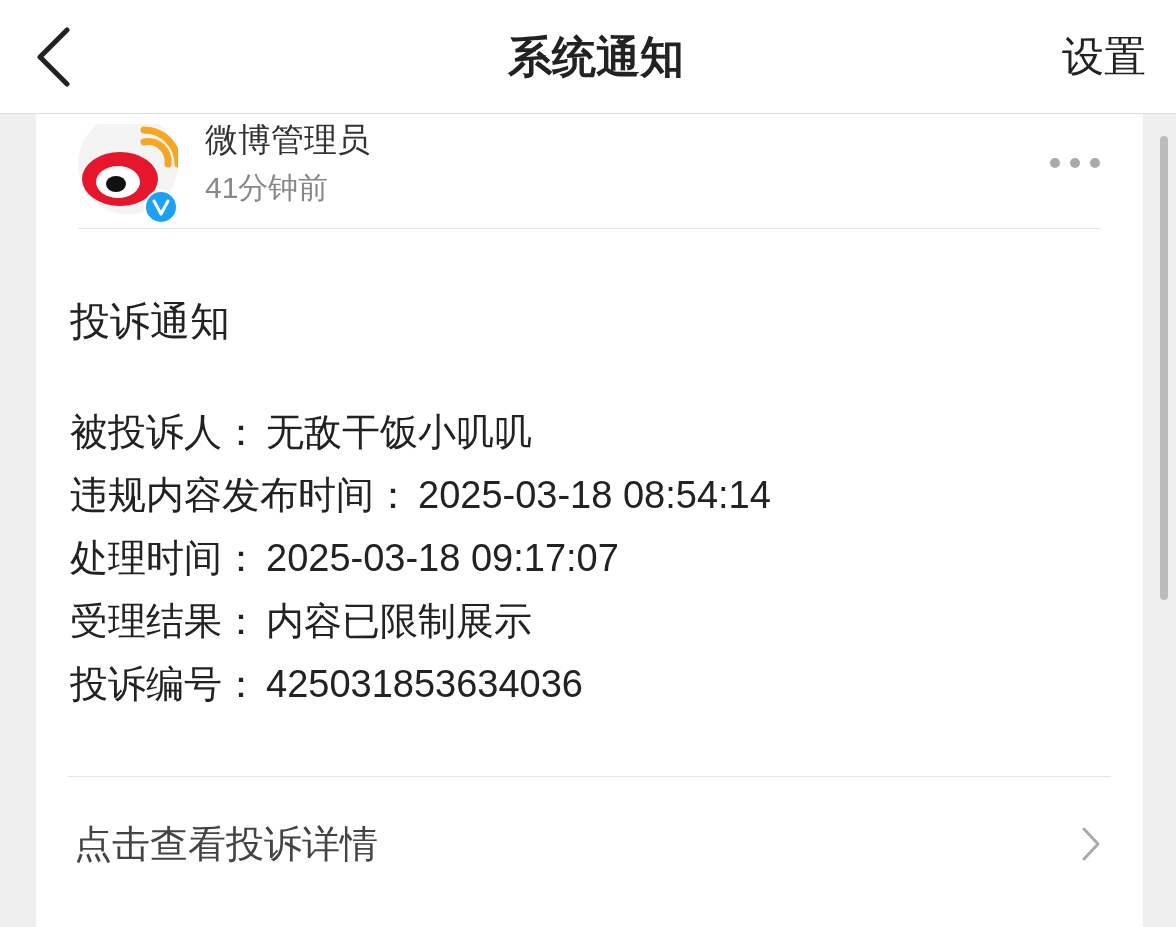 This screenshot has width=1176, height=927. Describe the element at coordinates (150, 321) in the screenshot. I see `notice-title: 投诉通知` at that location.